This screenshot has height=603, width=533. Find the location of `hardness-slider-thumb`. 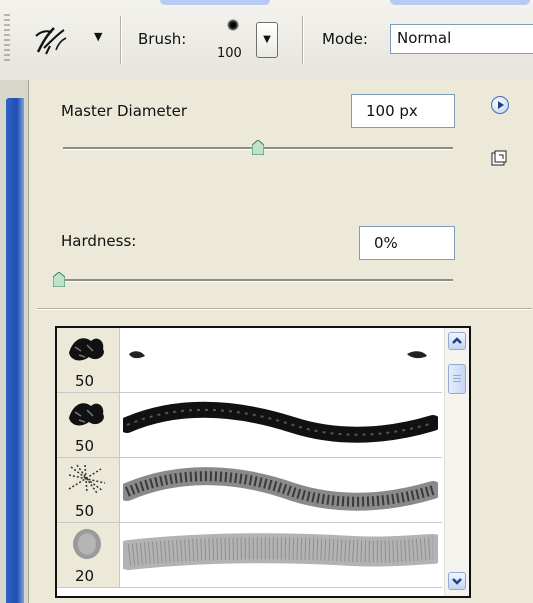

hardness-slider-thumb is located at coordinates (59, 279).